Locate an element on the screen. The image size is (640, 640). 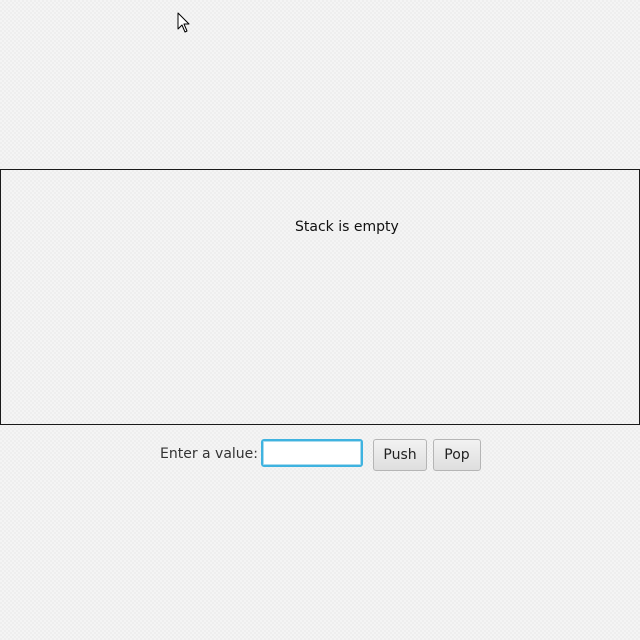
pop-button: Pop is located at coordinates (457, 455).